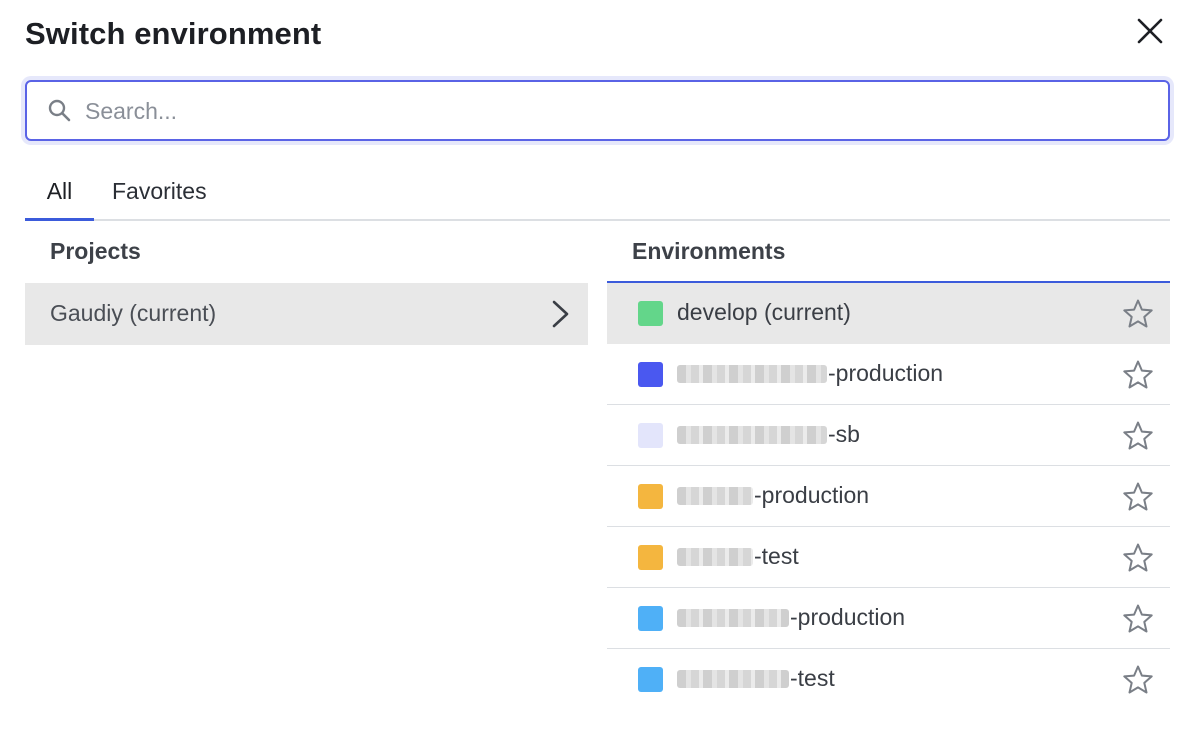  I want to click on environment-name: develop (current), so click(764, 312).